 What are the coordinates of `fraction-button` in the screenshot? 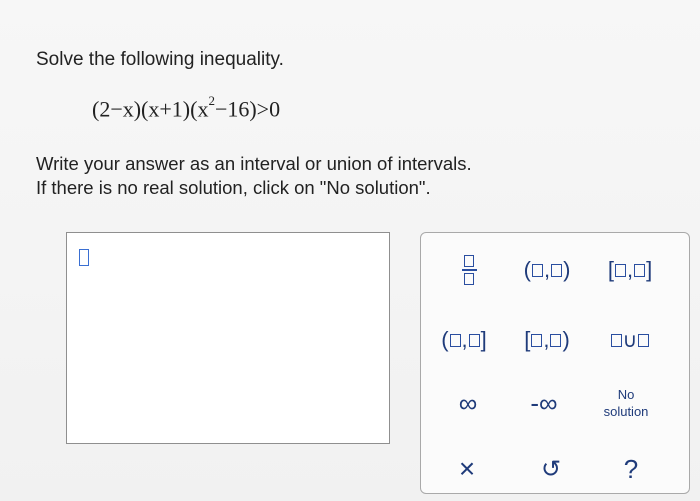 It's located at (469, 270).